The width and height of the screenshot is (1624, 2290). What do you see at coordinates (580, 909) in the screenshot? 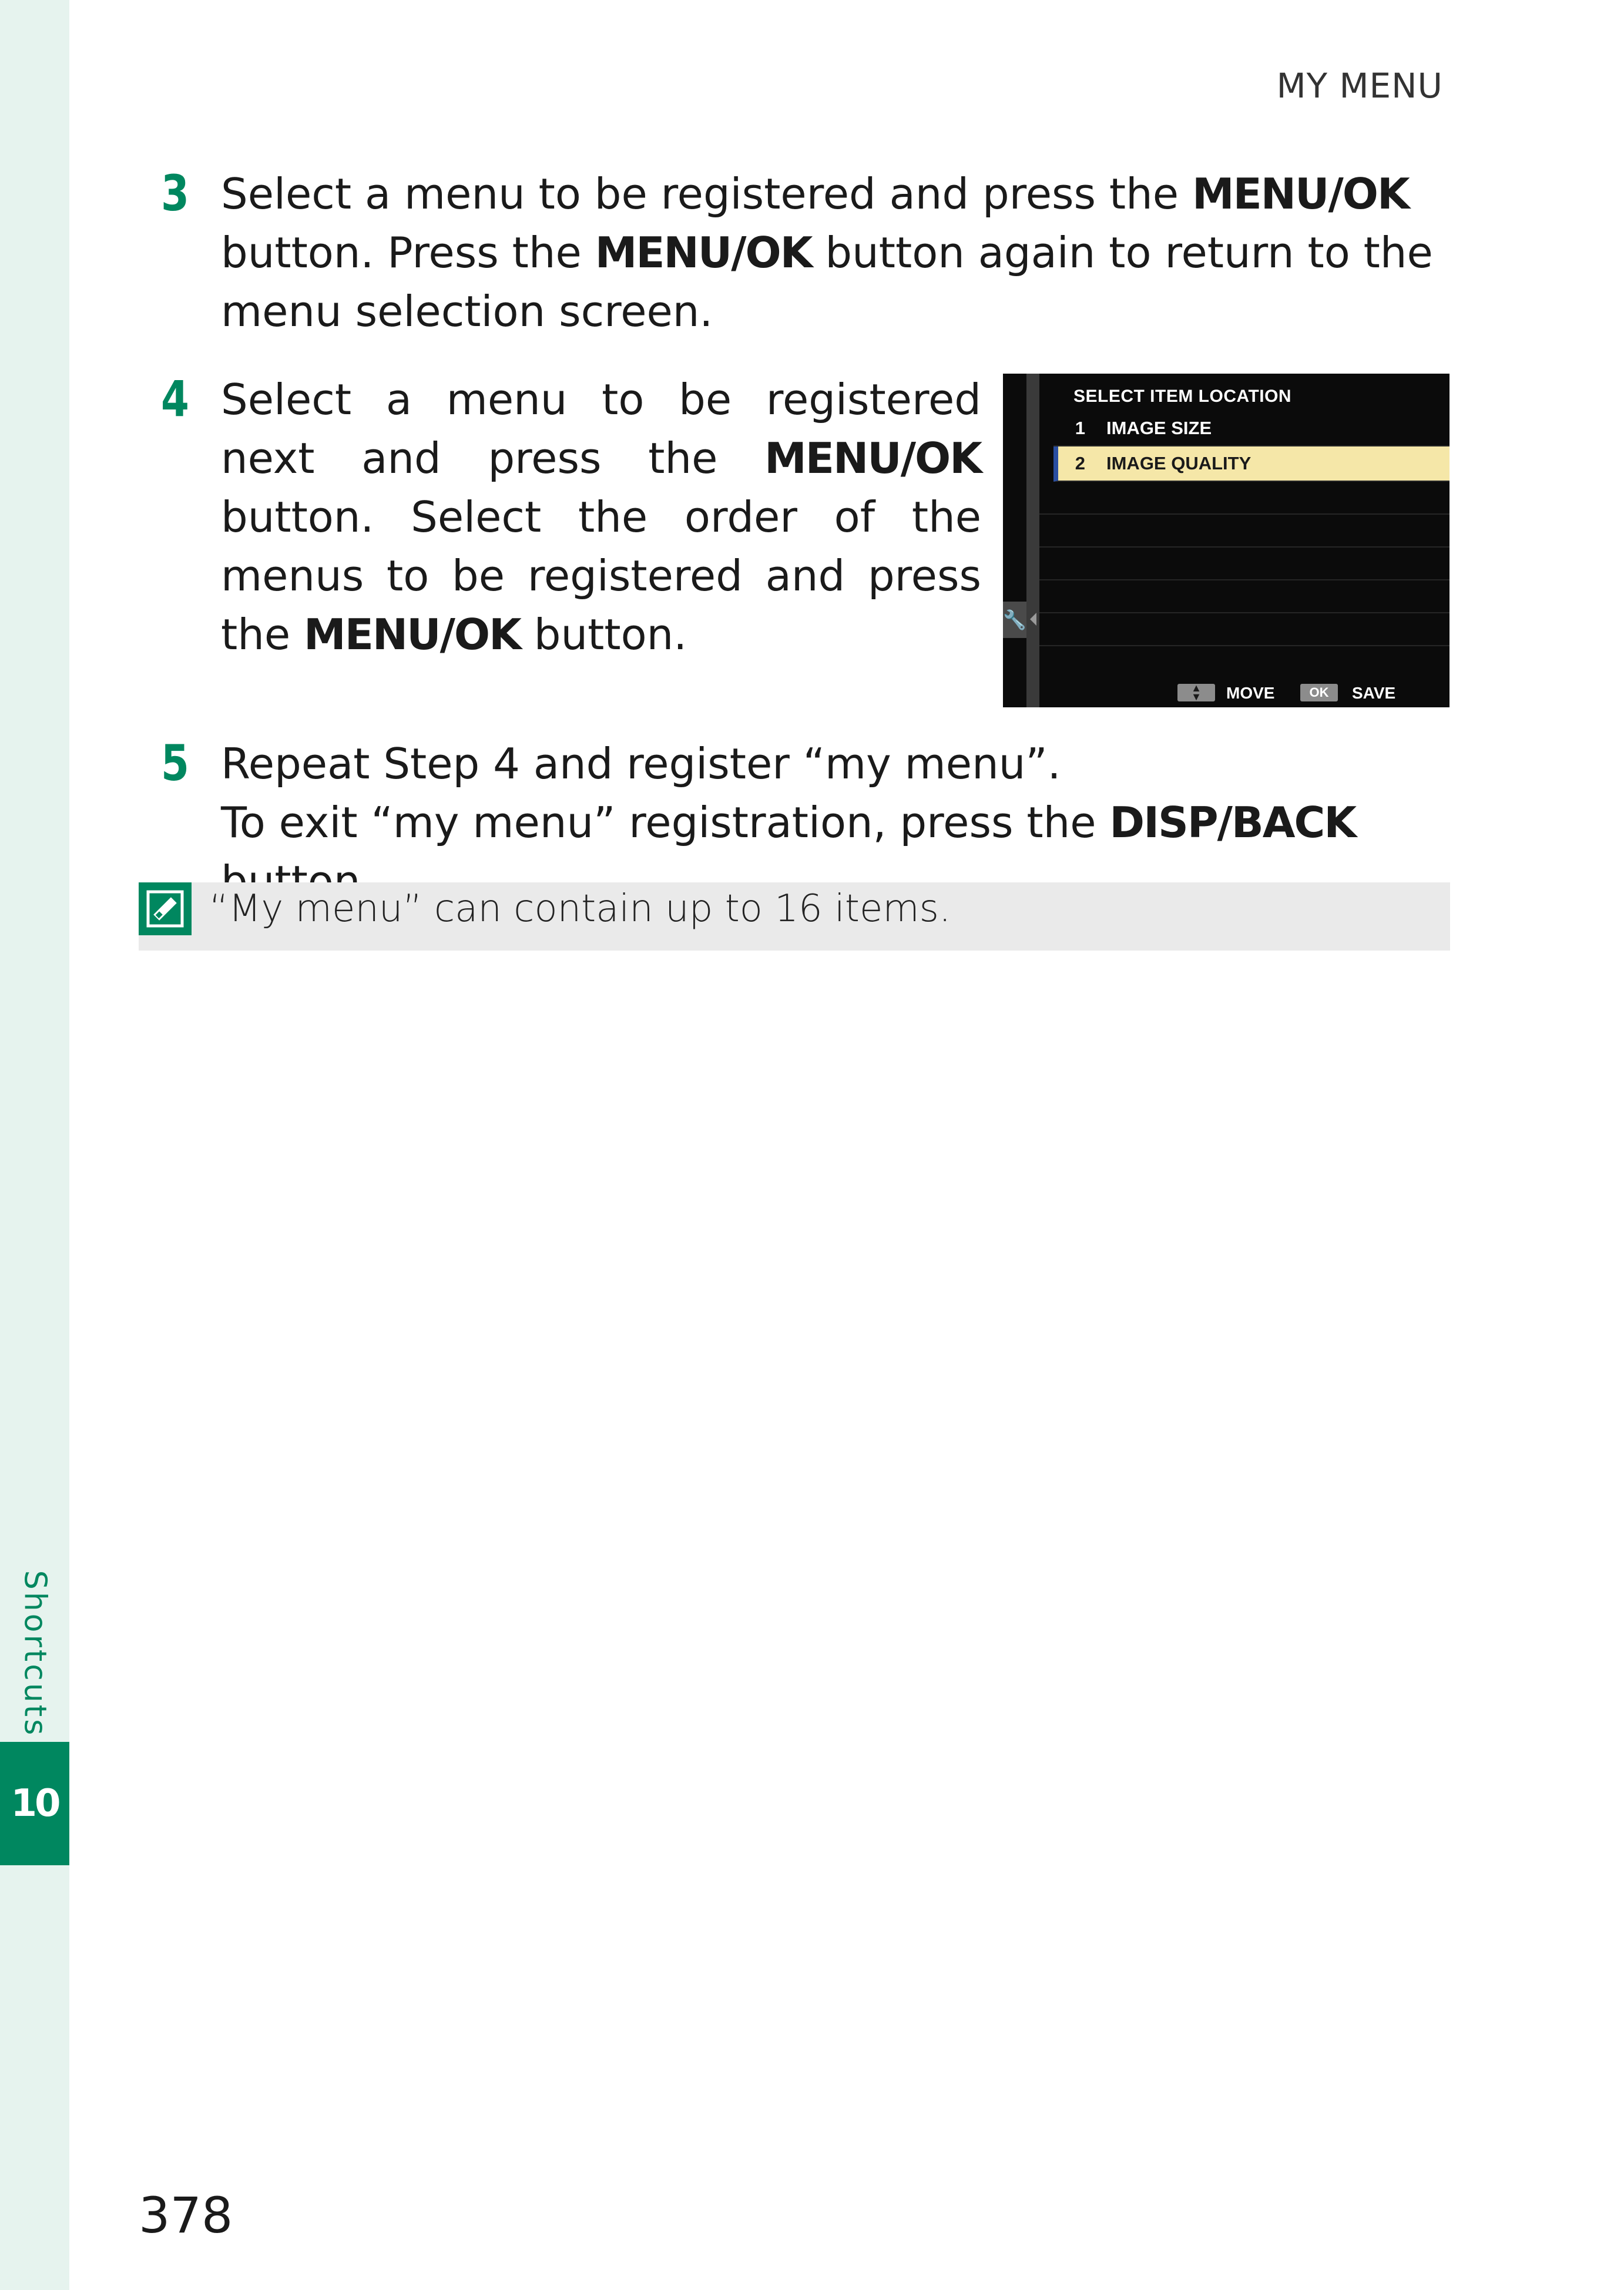
I see `note-text: “My menu” can contain up to 16 items.` at bounding box center [580, 909].